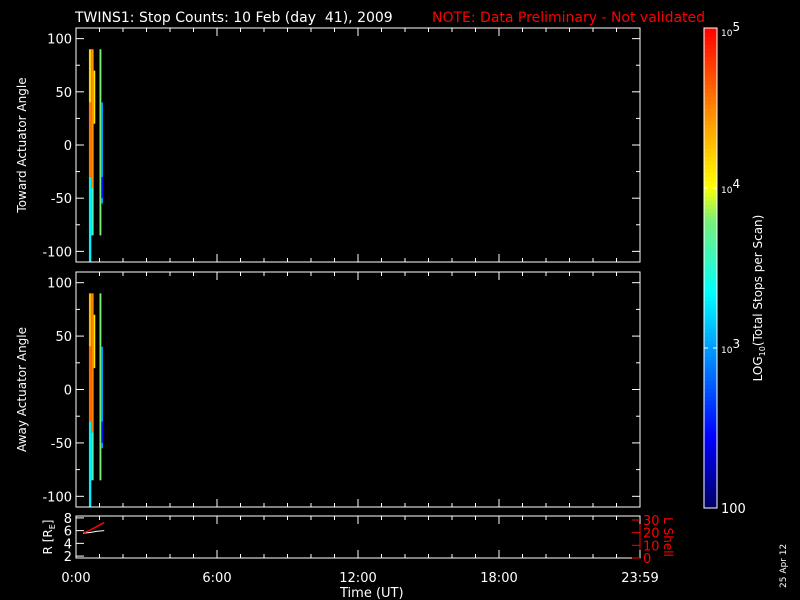  Describe the element at coordinates (727, 191) in the screenshot. I see `tick-base: 10` at that location.